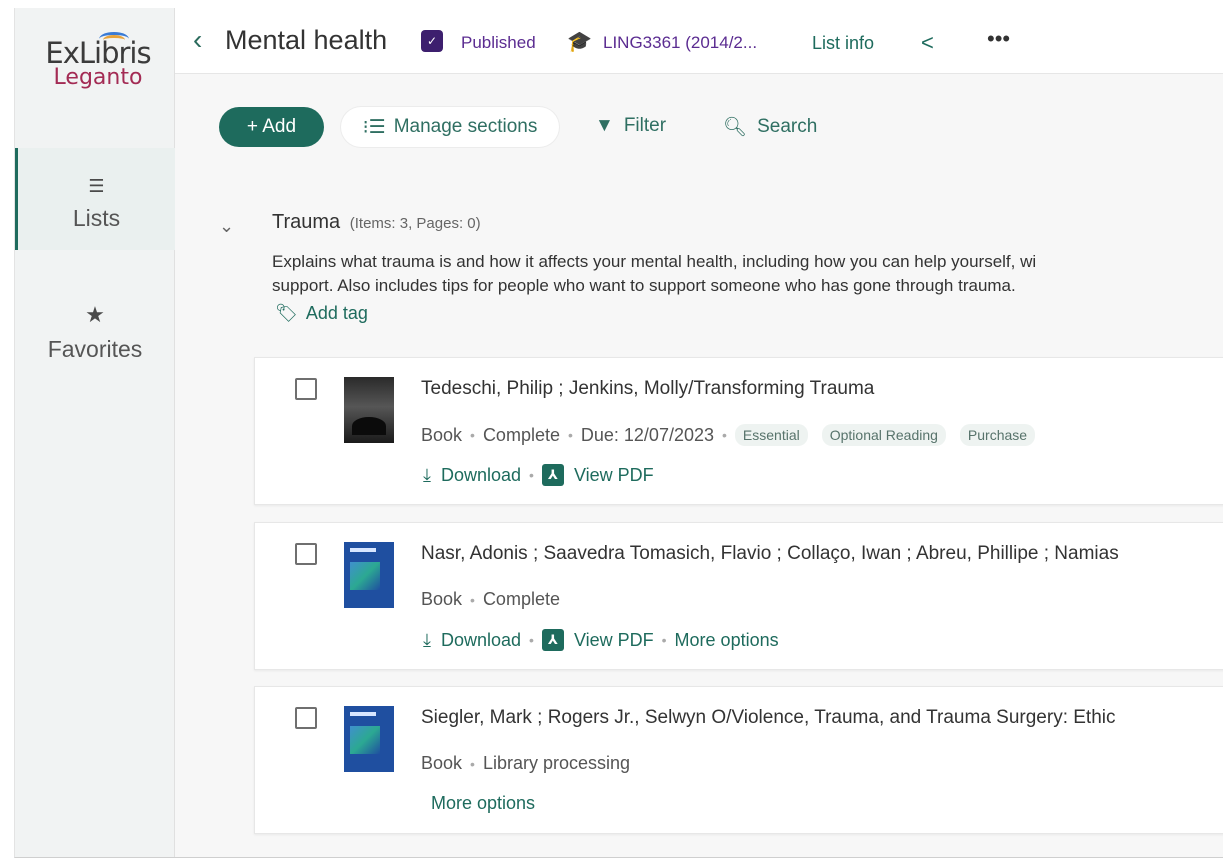 This screenshot has height=863, width=1223. I want to click on published-status-icon: ✓, so click(432, 41).